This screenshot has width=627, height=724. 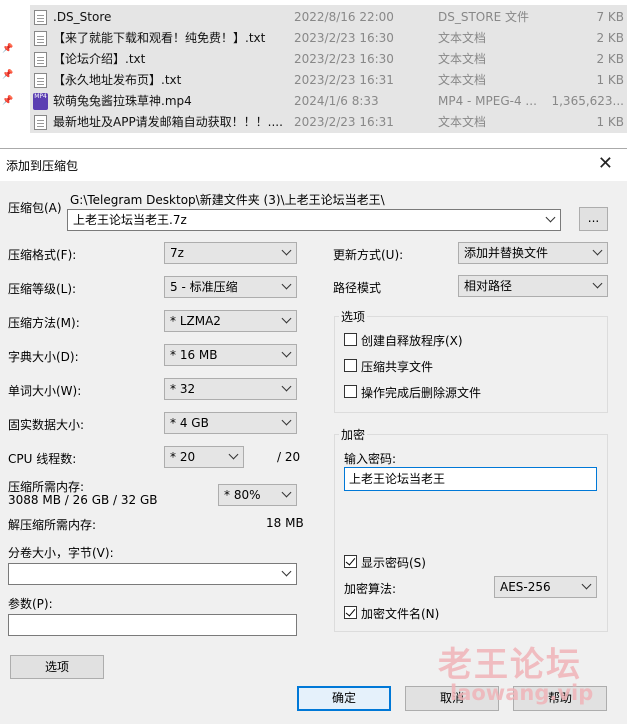 I want to click on cpu-label: CPU 线程数:, so click(x=42, y=459).